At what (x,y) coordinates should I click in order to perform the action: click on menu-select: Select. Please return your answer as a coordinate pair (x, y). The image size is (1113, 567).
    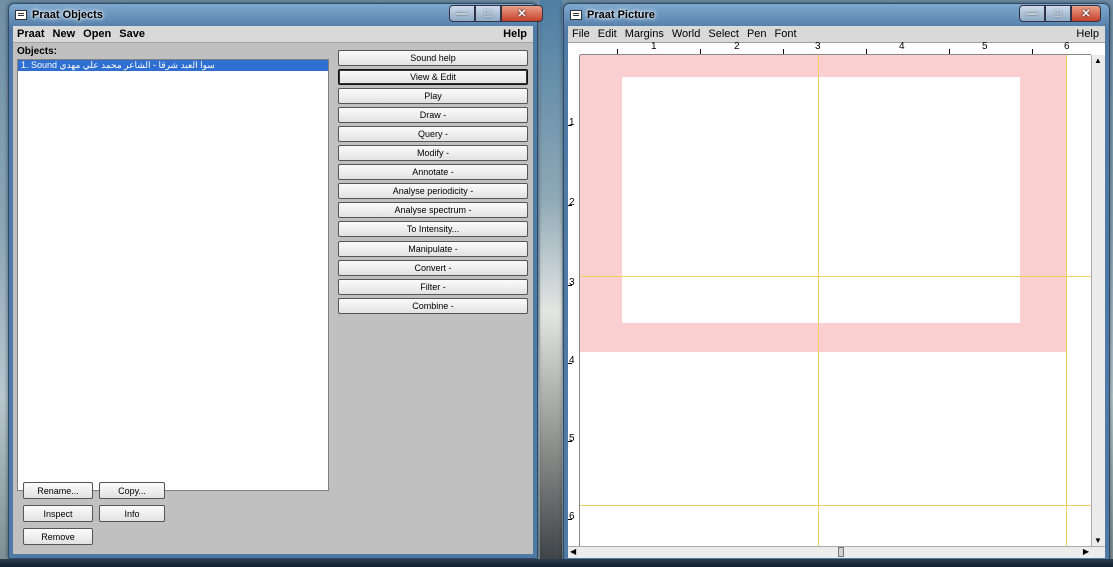
    Looking at the image, I should click on (723, 34).